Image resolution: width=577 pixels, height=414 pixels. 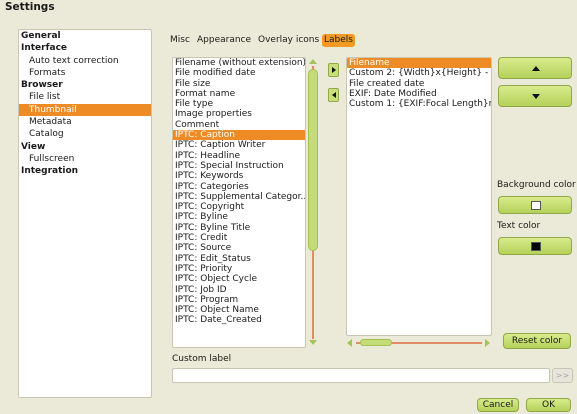 I want to click on available-label-item: IPTC: Object Name, so click(x=239, y=310).